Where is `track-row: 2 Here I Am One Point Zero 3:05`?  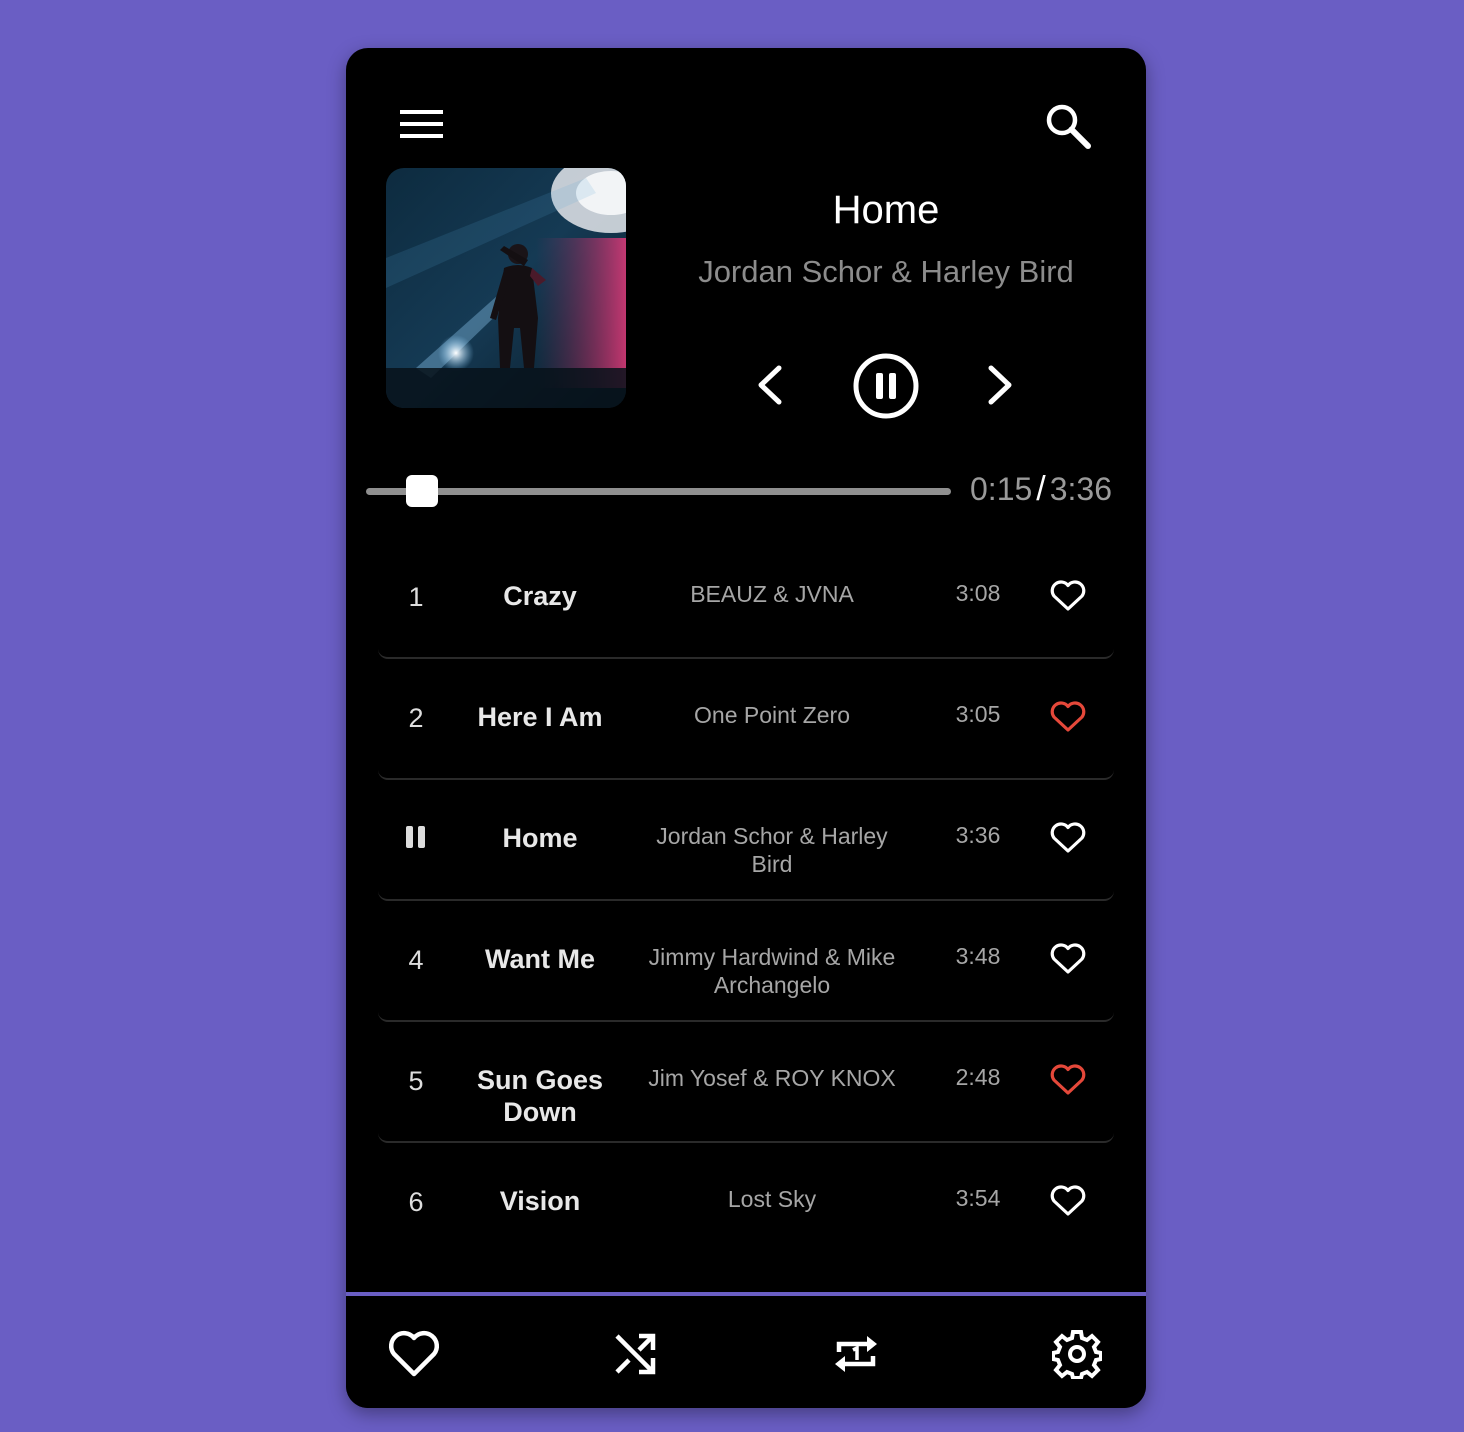 track-row: 2 Here I Am One Point Zero 3:05 is located at coordinates (746, 719).